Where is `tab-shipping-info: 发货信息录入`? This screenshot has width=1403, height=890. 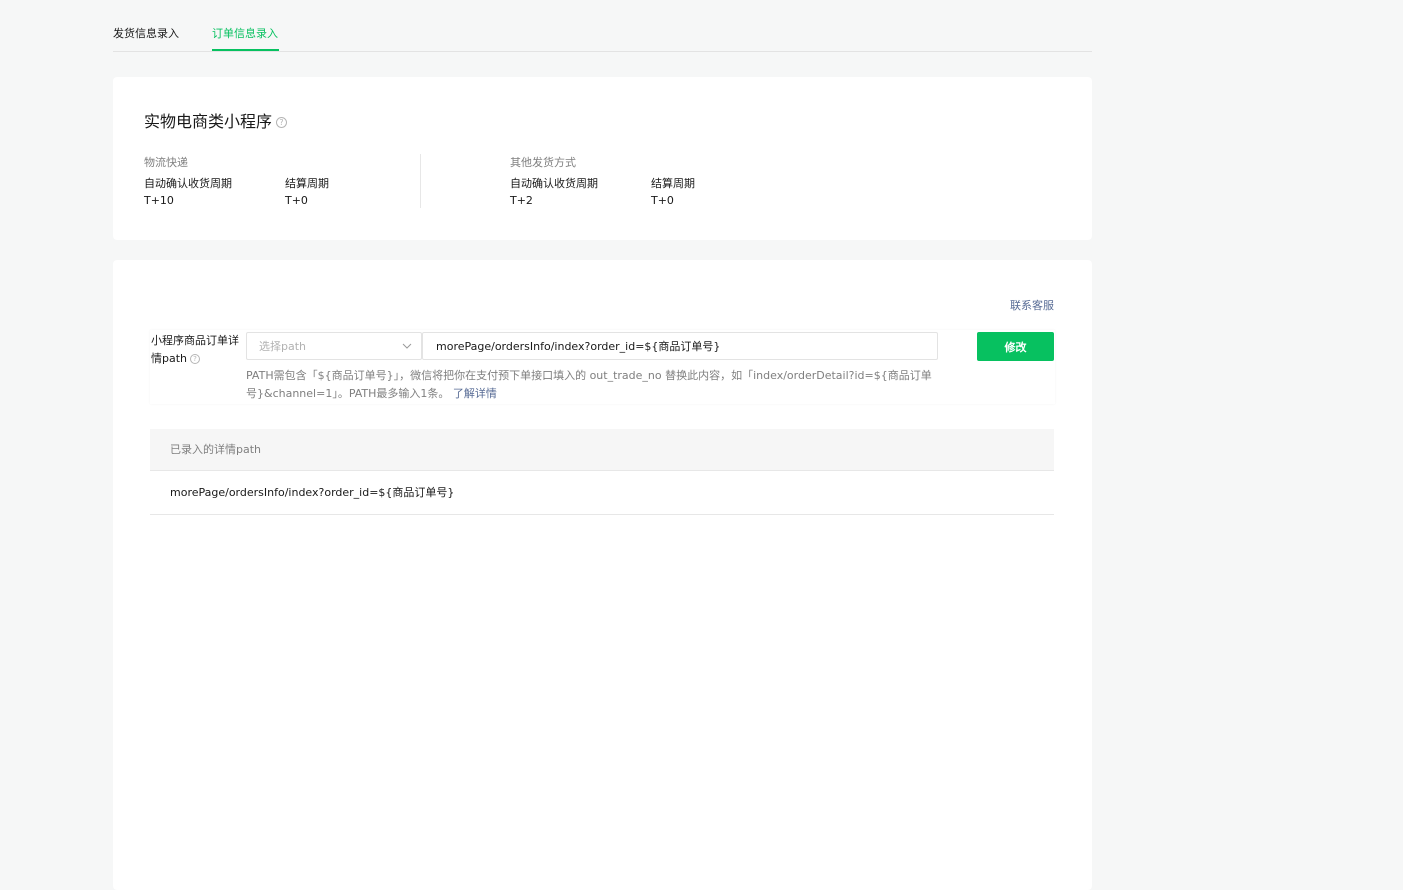 tab-shipping-info: 发货信息录入 is located at coordinates (146, 34).